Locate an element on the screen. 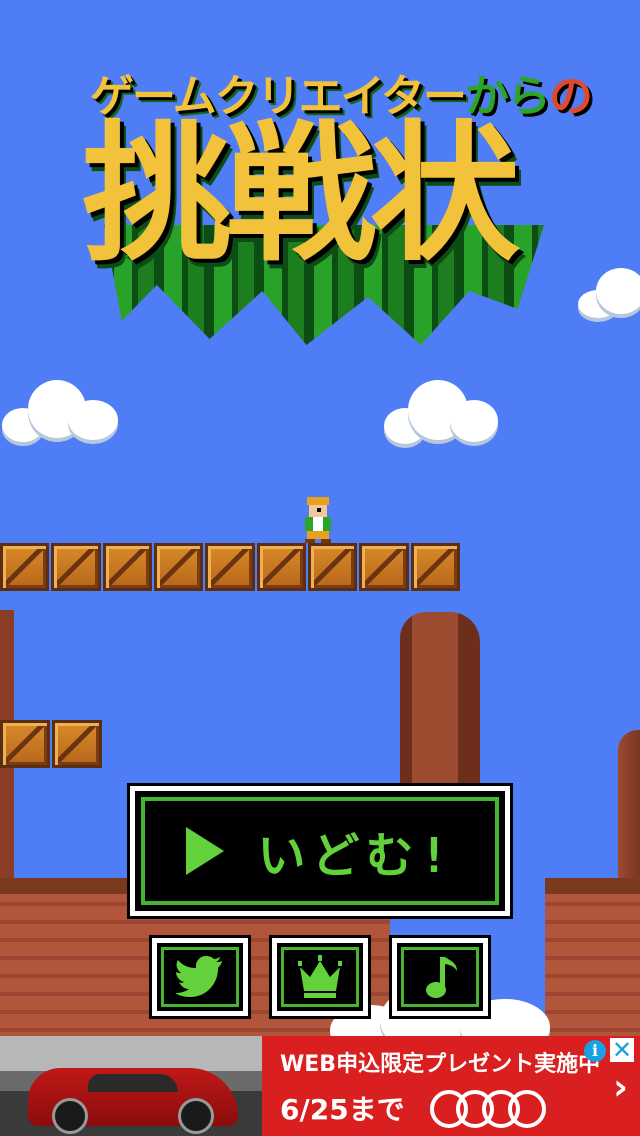 This screenshot has height=1136, width=640. start-button-frame: いどむ! is located at coordinates (320, 851).